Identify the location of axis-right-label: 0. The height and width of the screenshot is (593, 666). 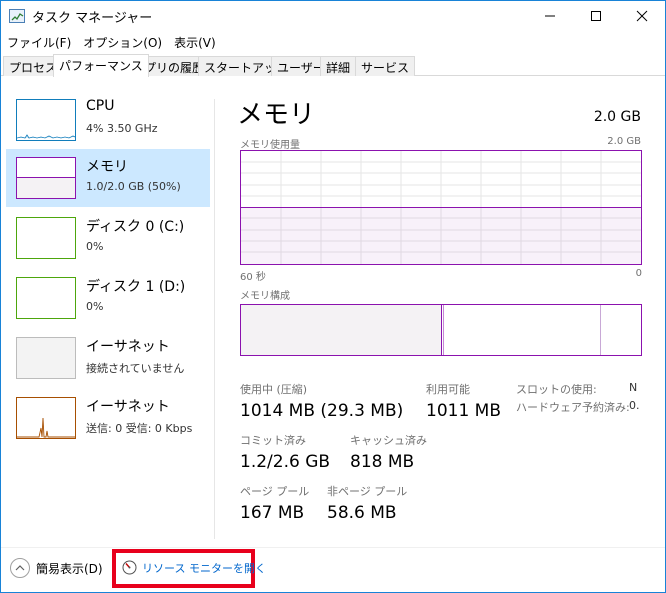
(638, 273).